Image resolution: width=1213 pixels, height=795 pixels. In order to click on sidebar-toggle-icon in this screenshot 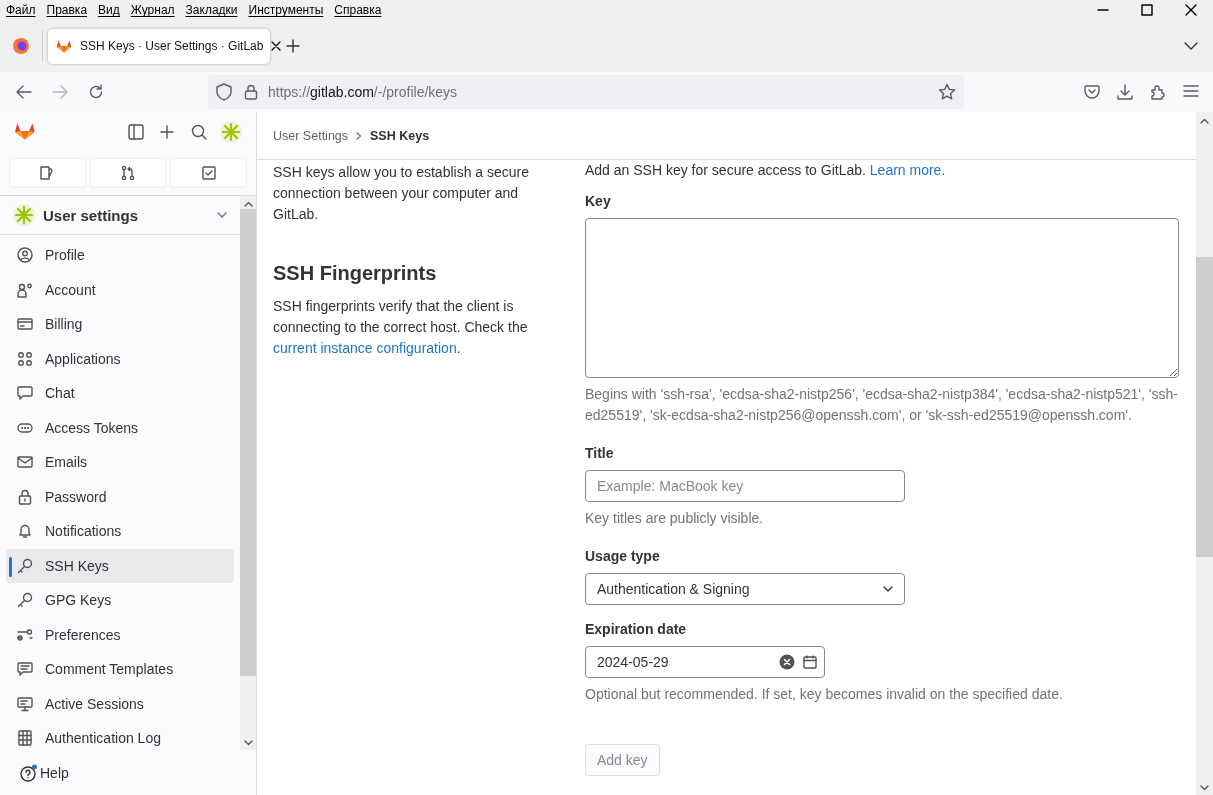, I will do `click(136, 132)`.